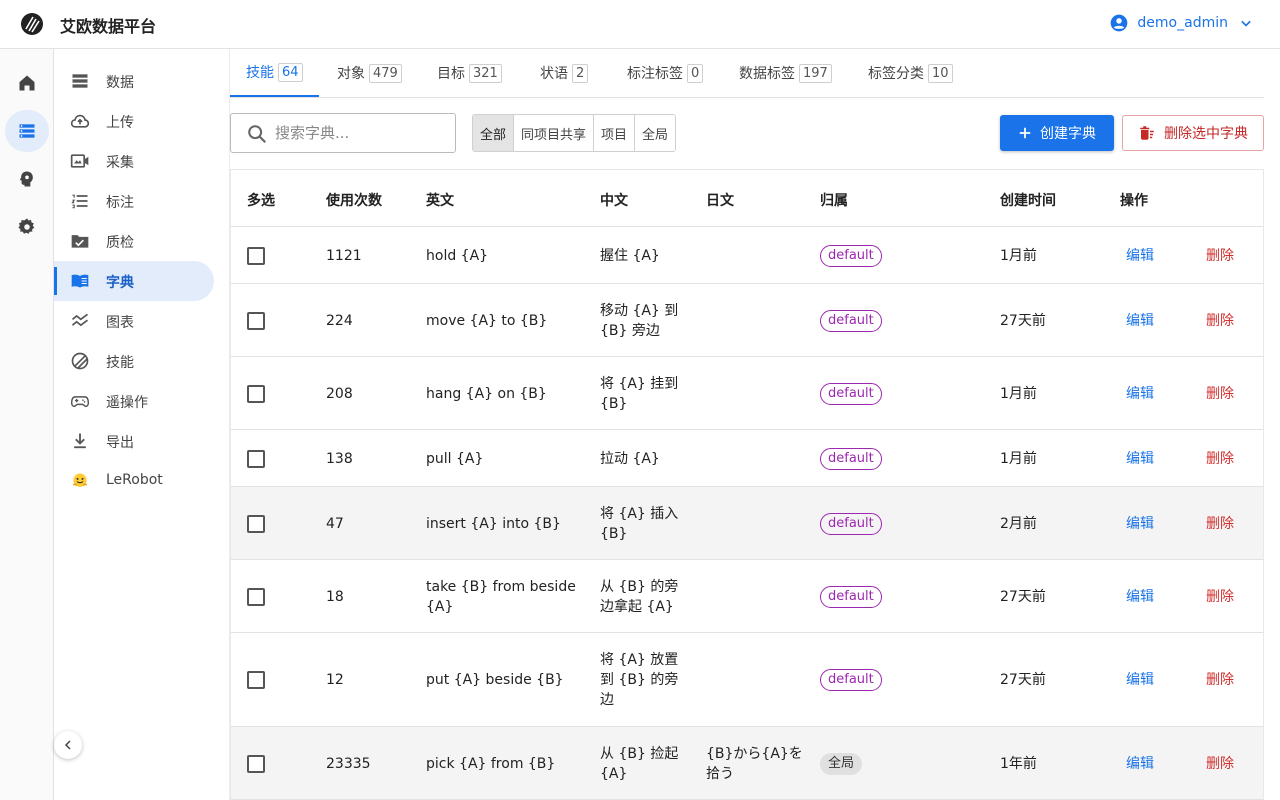  Describe the element at coordinates (841, 763) in the screenshot. I see `owner-cell: 全局` at that location.